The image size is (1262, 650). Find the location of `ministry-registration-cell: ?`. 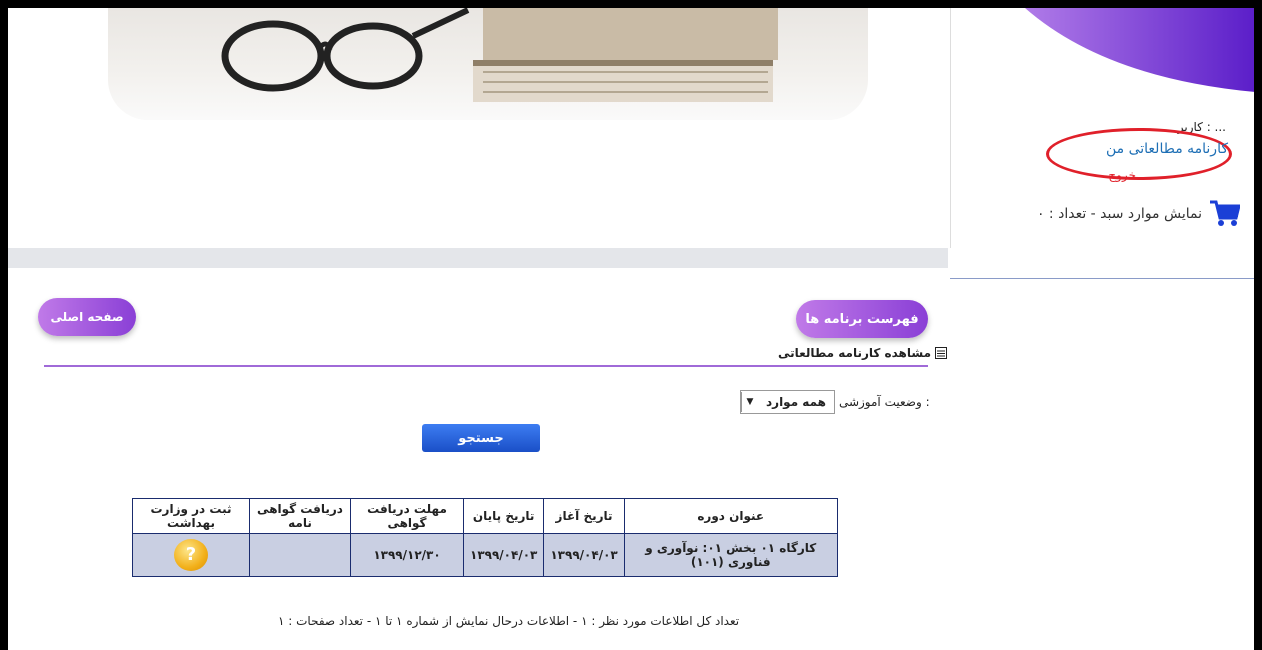

ministry-registration-cell: ? is located at coordinates (191, 555).